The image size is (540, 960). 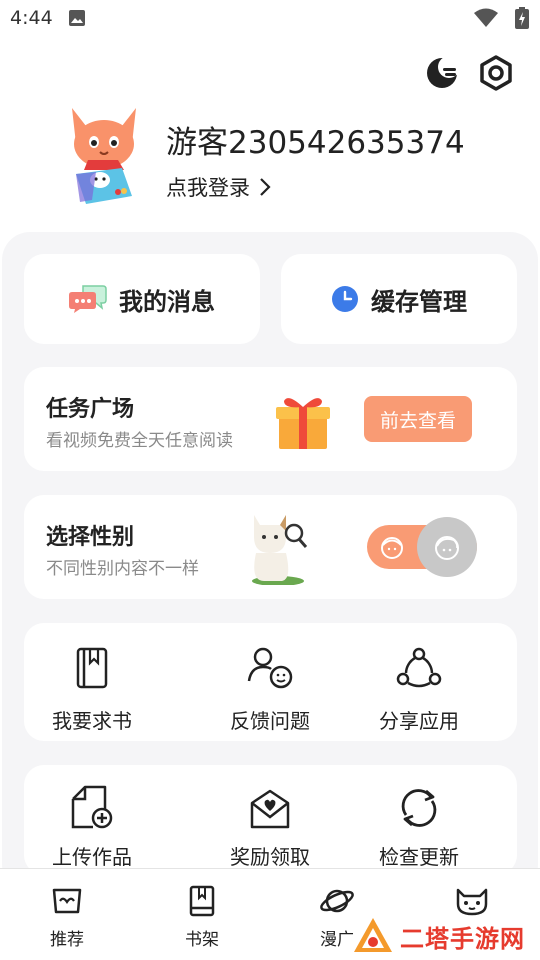 What do you see at coordinates (104, 155) in the screenshot?
I see `avatar` at bounding box center [104, 155].